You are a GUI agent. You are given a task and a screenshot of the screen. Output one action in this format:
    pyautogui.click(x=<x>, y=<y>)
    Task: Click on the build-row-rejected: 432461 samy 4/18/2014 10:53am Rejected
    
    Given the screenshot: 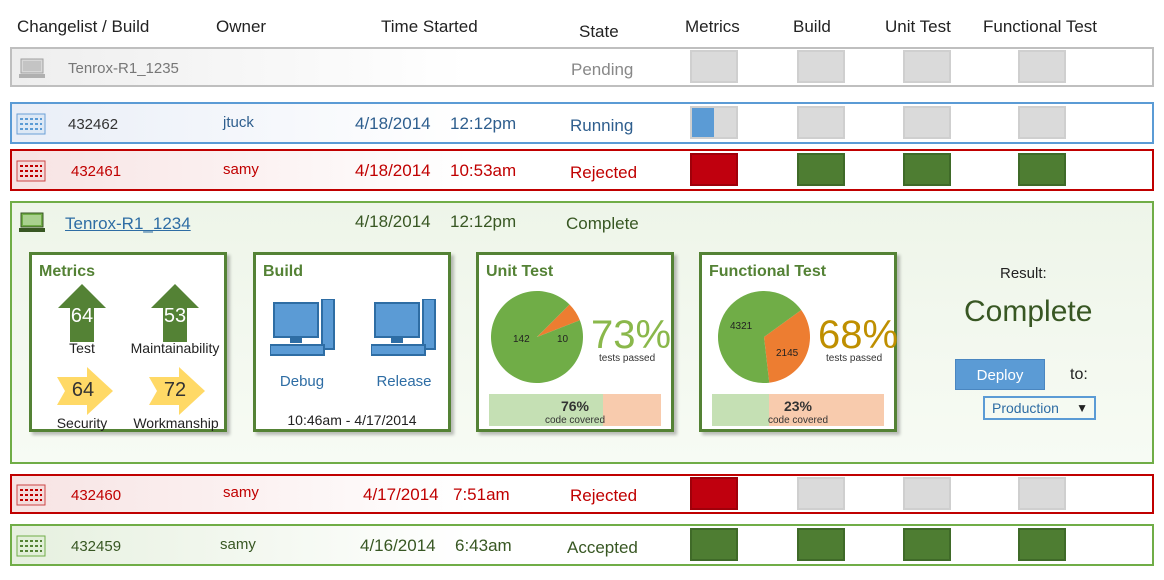 What is the action you would take?
    pyautogui.click(x=582, y=170)
    